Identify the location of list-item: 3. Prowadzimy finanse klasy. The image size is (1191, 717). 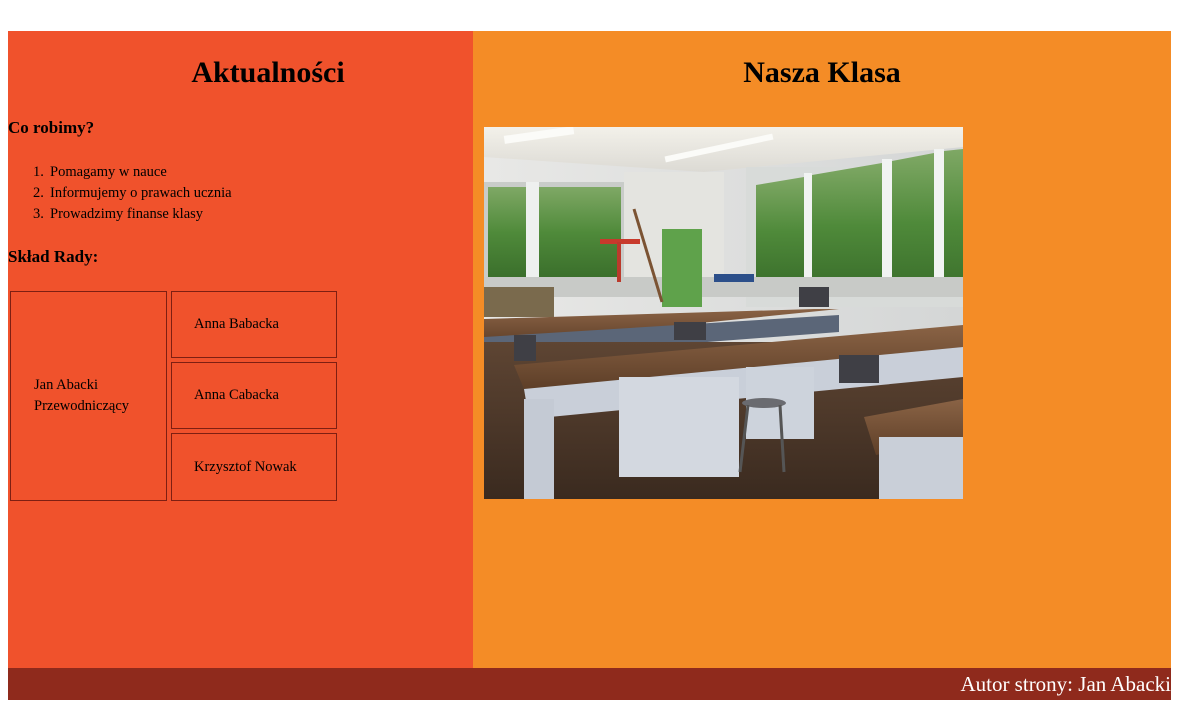
(132, 214).